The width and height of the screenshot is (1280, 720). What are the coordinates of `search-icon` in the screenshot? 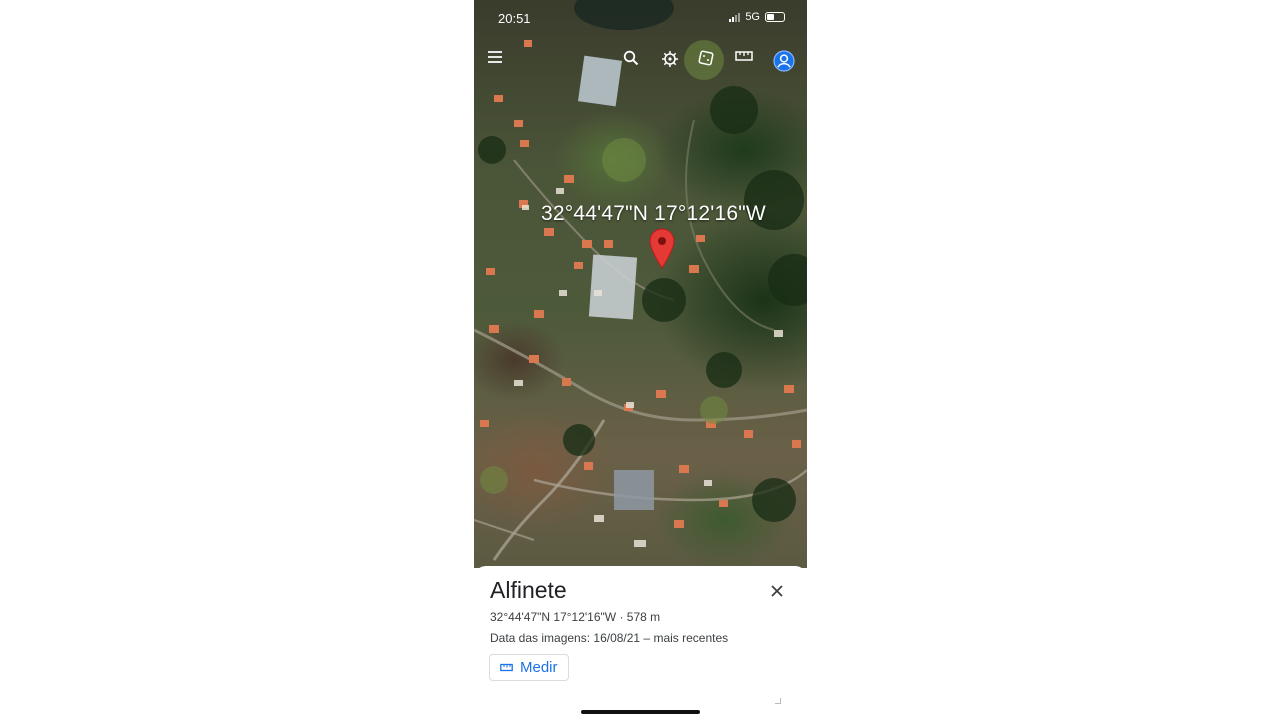 It's located at (635, 62).